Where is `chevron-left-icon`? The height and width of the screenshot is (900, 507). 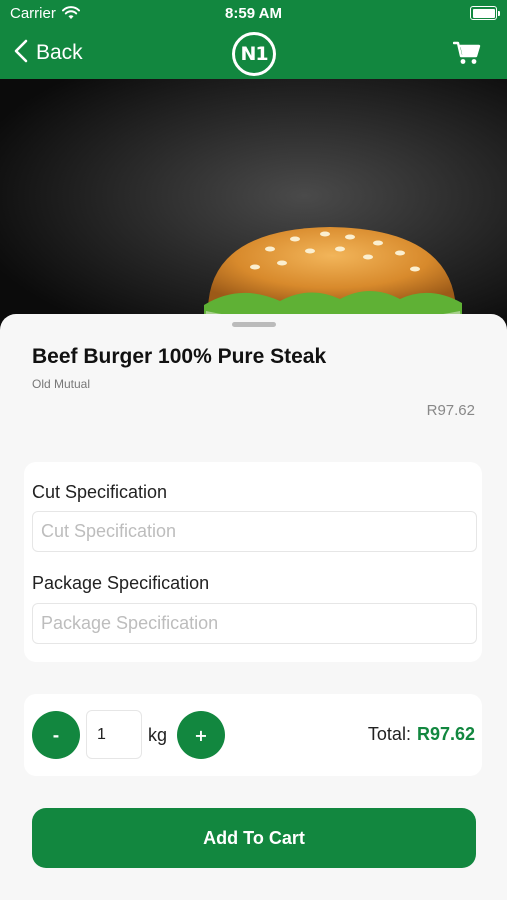 chevron-left-icon is located at coordinates (21, 53).